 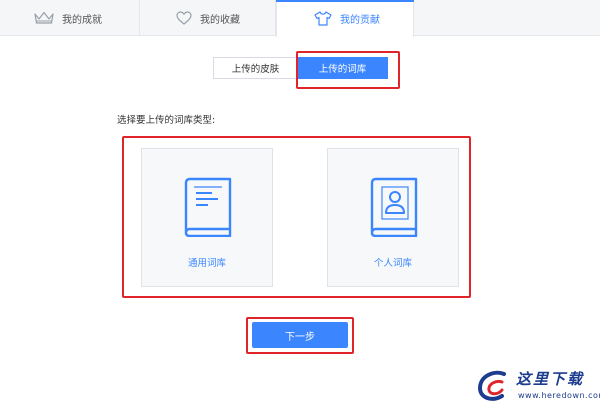 I want to click on tab-label: 我的成就, so click(x=82, y=20).